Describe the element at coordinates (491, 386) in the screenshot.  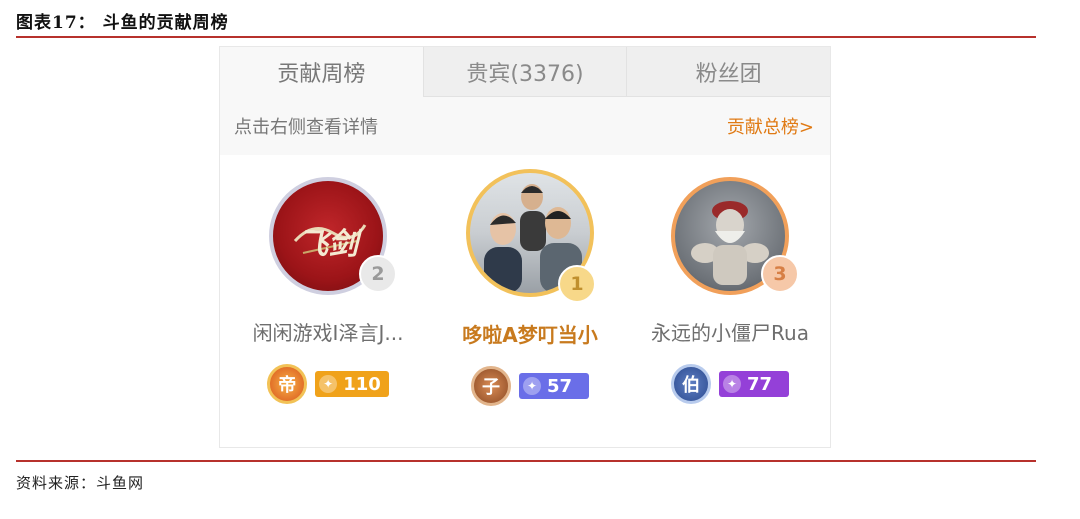
I see `noble-medal-icon: 子` at that location.